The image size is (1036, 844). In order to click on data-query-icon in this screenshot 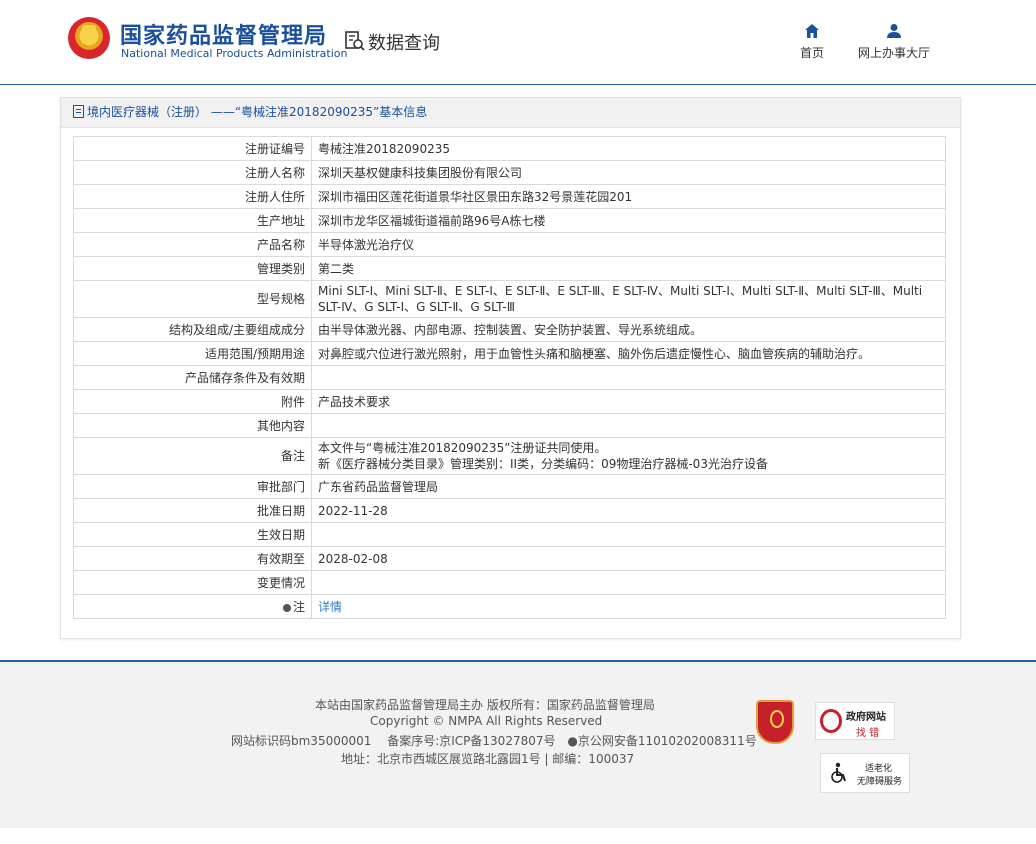, I will do `click(355, 41)`.